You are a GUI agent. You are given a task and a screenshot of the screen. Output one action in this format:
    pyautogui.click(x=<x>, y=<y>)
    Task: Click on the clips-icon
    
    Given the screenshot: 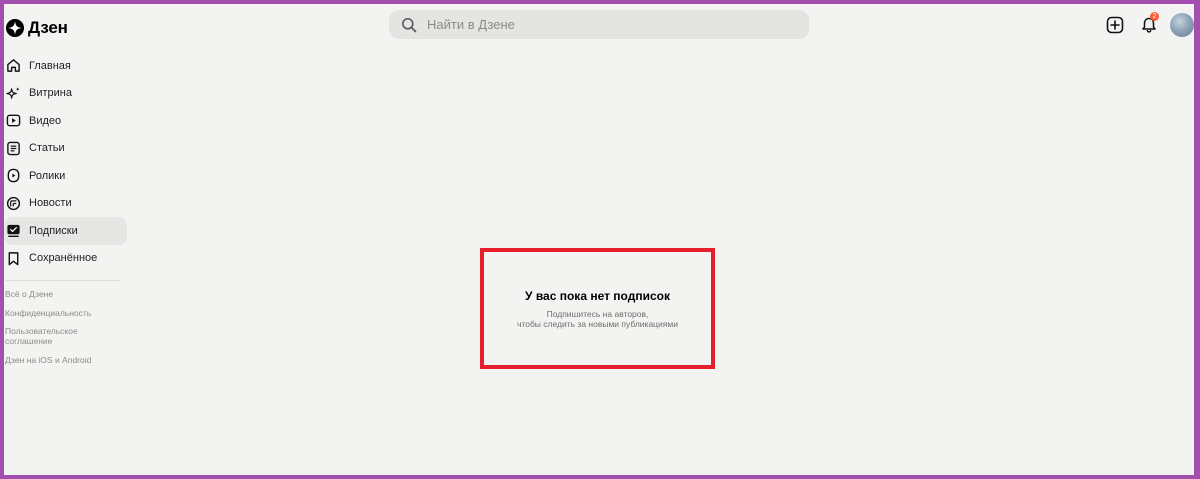 What is the action you would take?
    pyautogui.click(x=13, y=175)
    